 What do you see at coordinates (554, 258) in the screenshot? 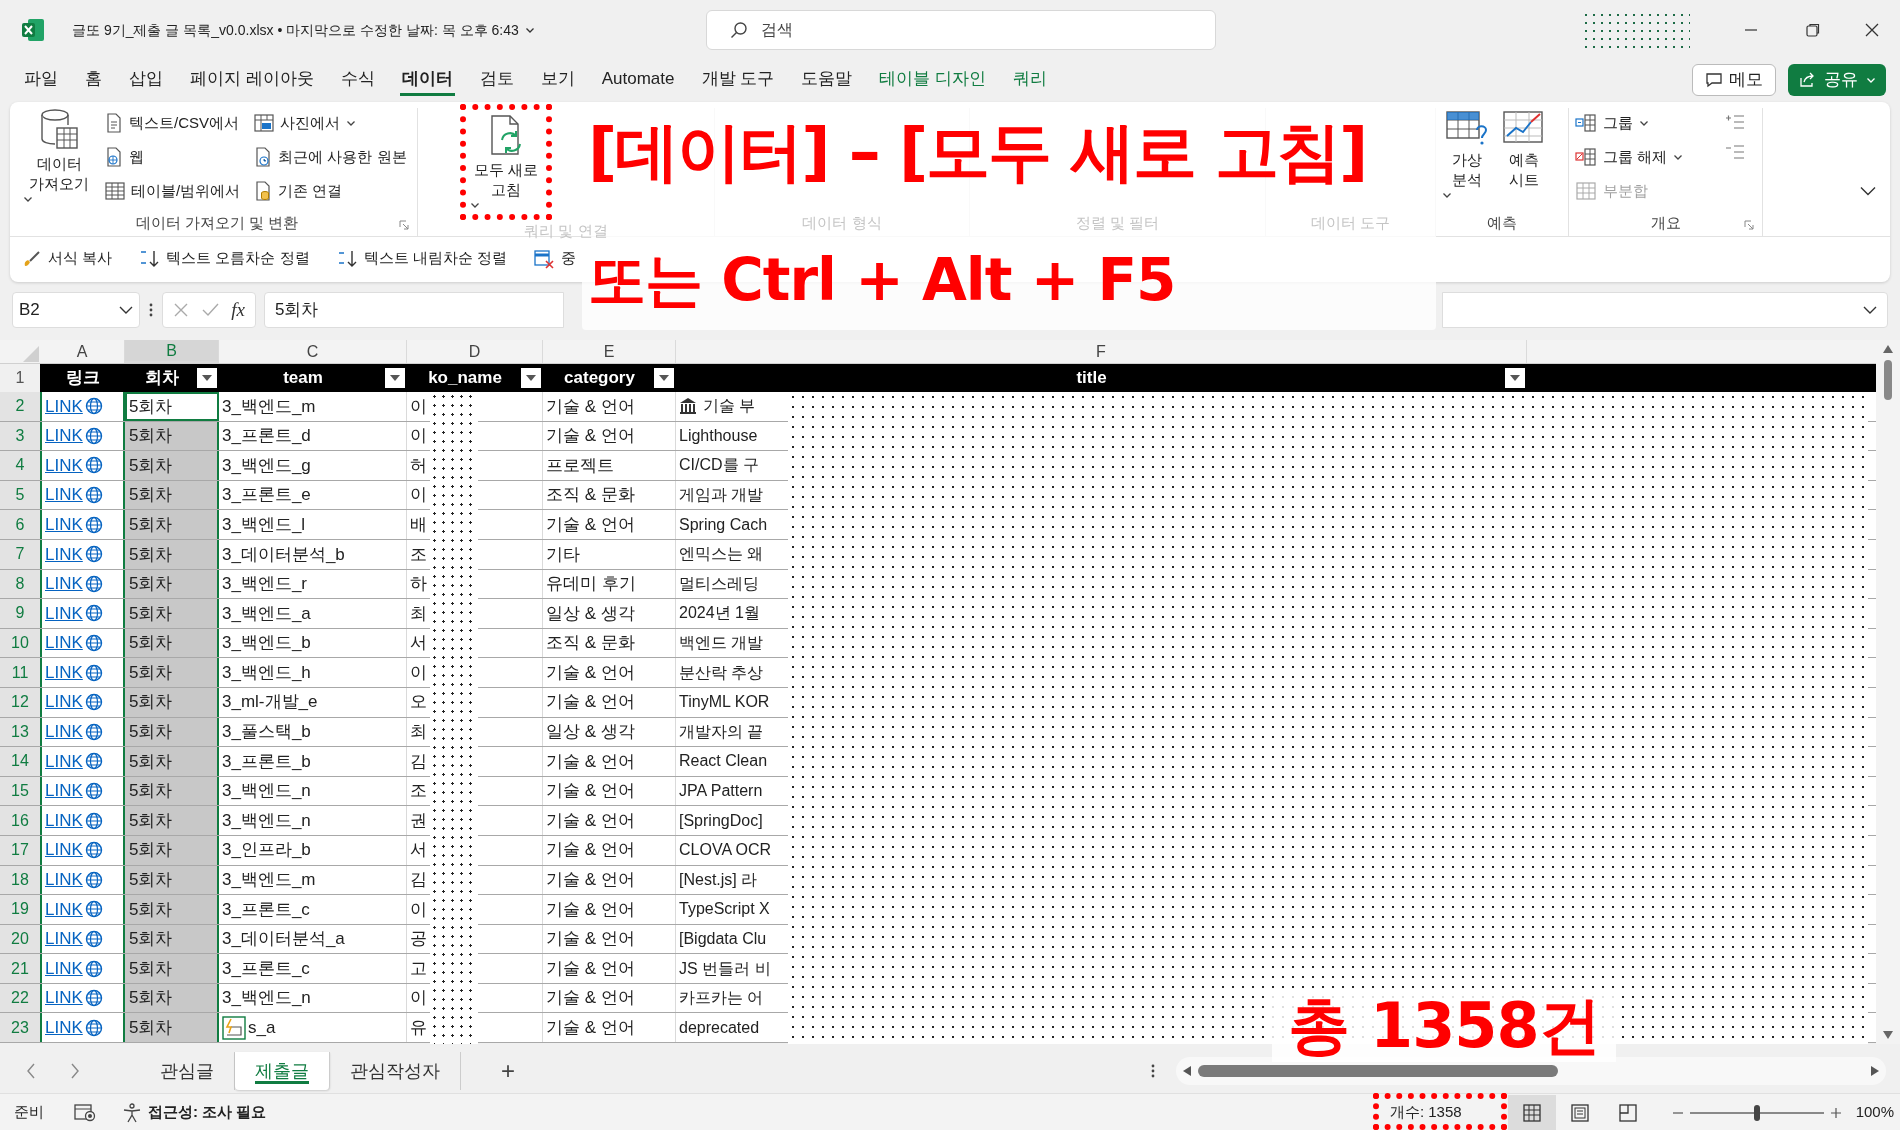
I see `toolbar-button: 중` at bounding box center [554, 258].